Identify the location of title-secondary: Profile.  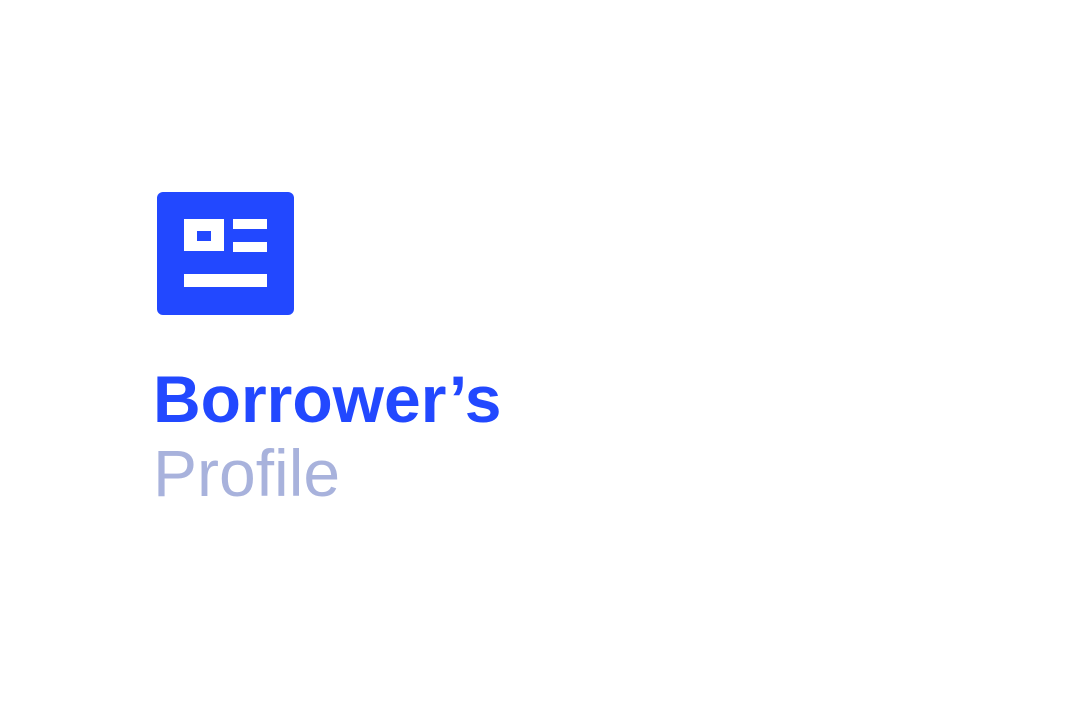
(247, 473).